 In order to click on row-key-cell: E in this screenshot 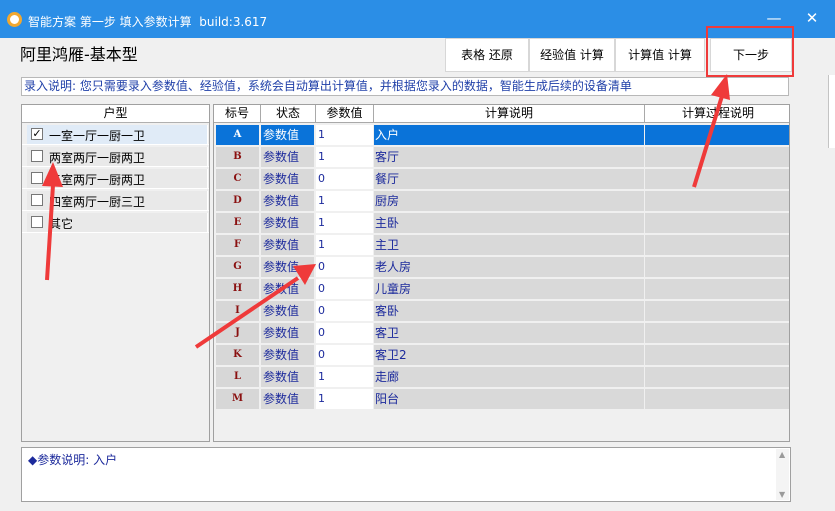, I will do `click(237, 223)`.